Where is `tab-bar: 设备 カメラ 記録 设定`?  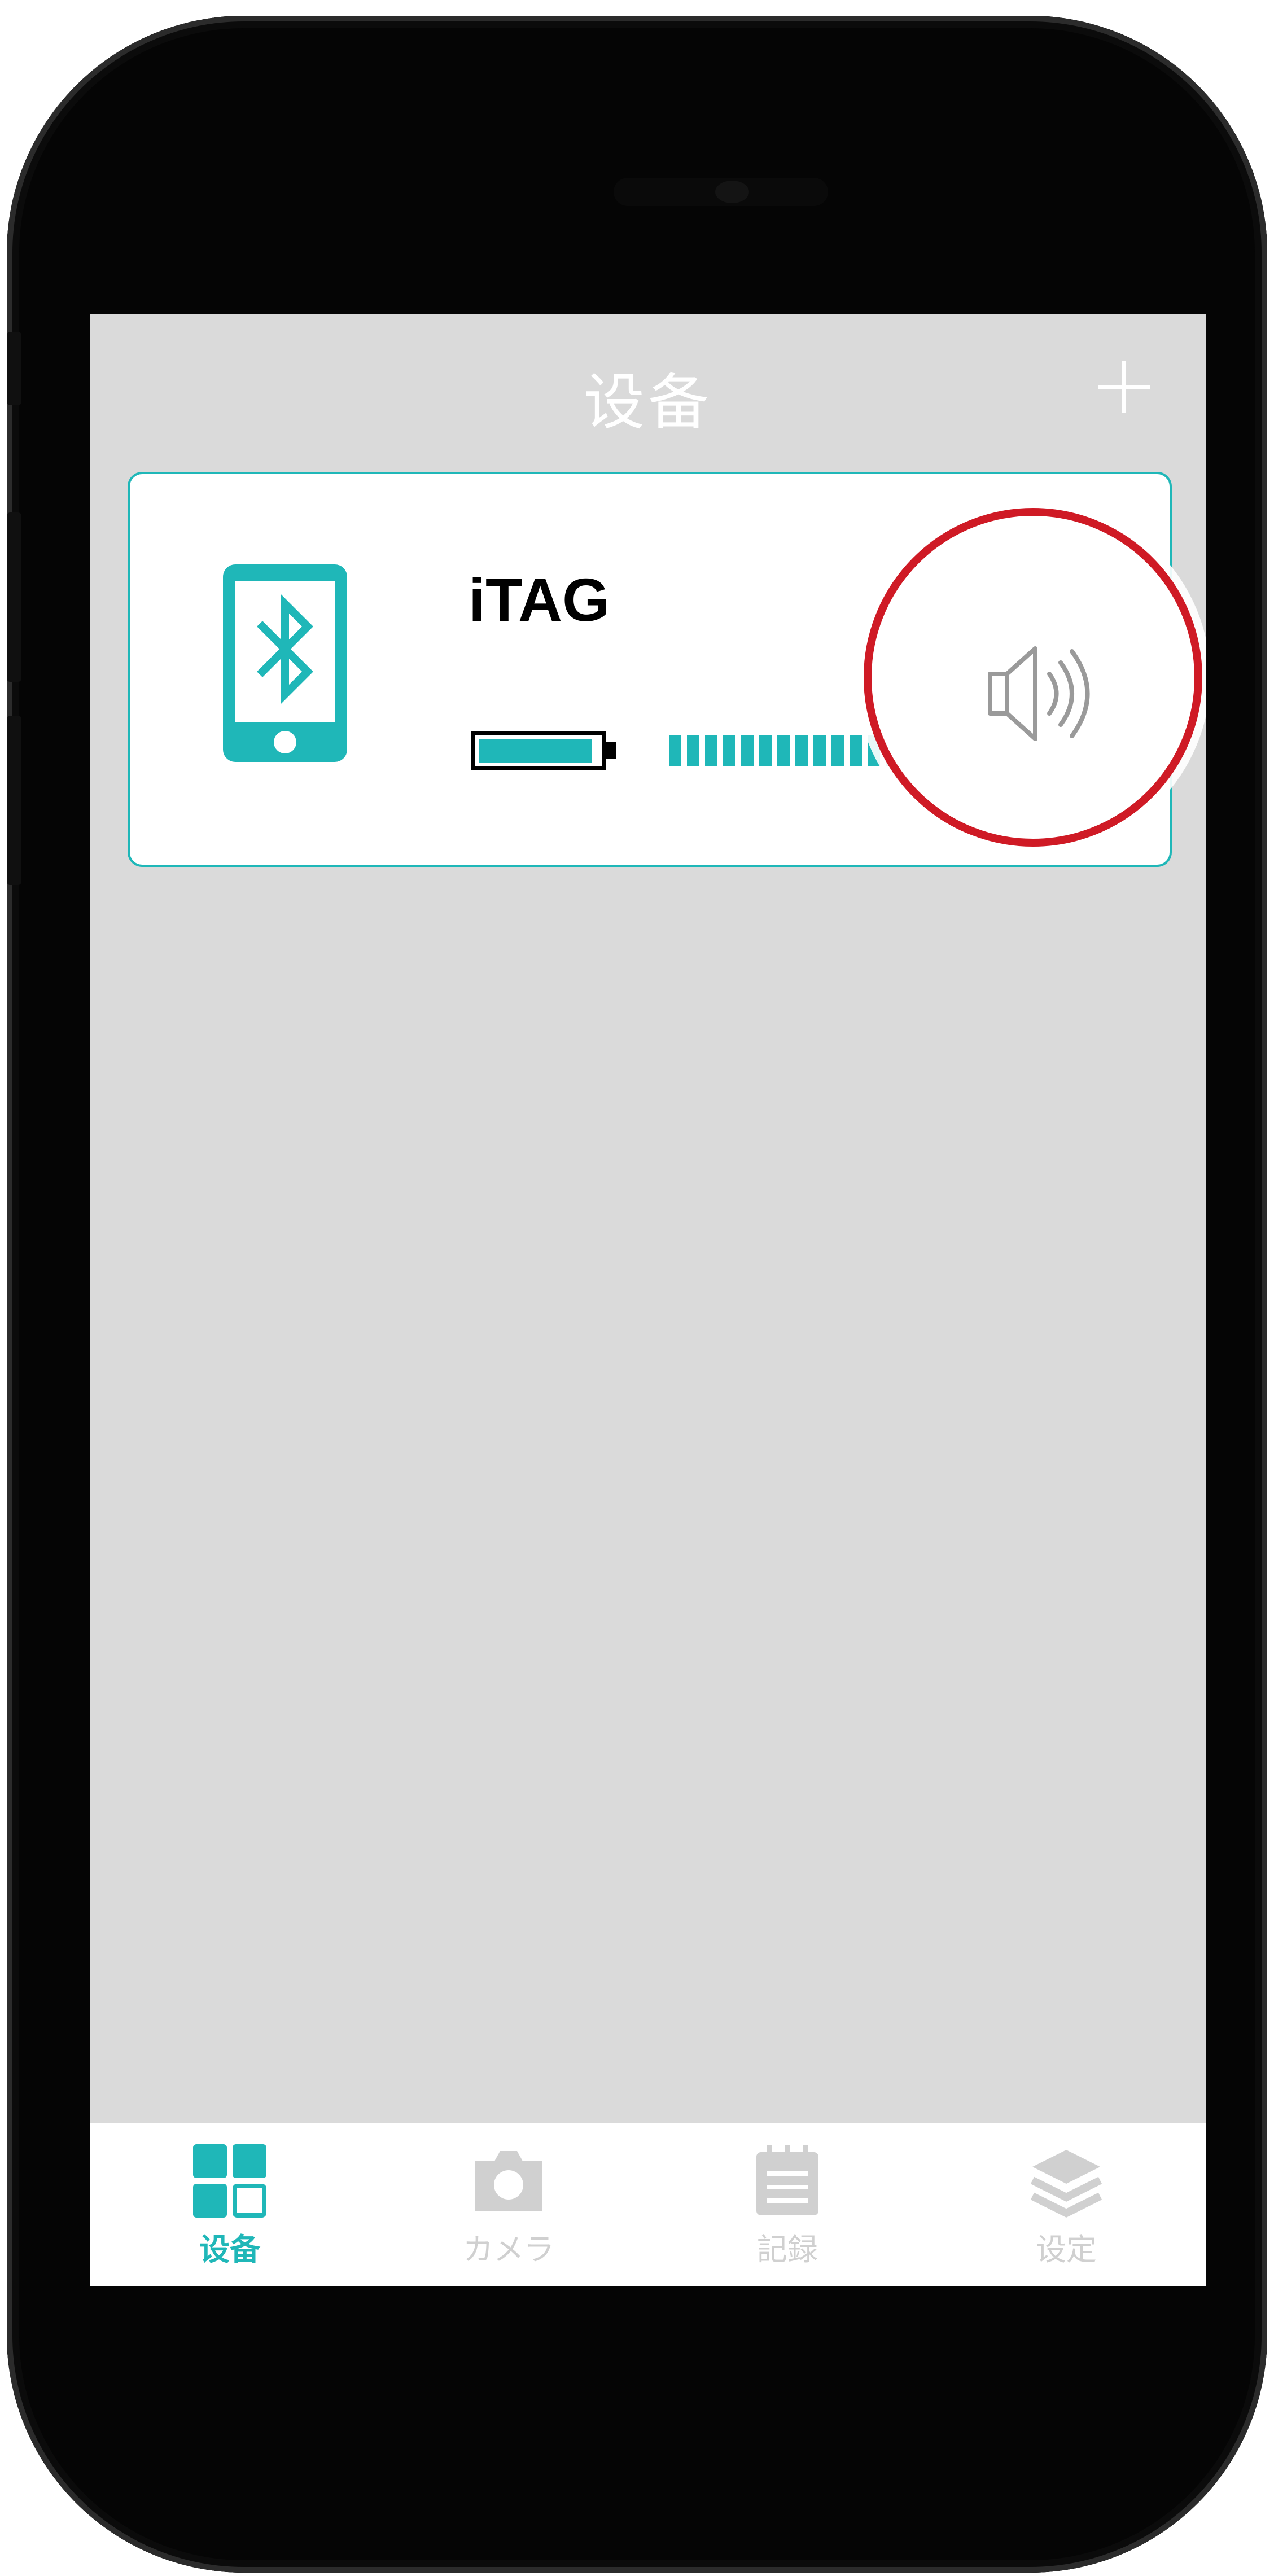 tab-bar: 设备 カメラ 記録 设定 is located at coordinates (648, 2204).